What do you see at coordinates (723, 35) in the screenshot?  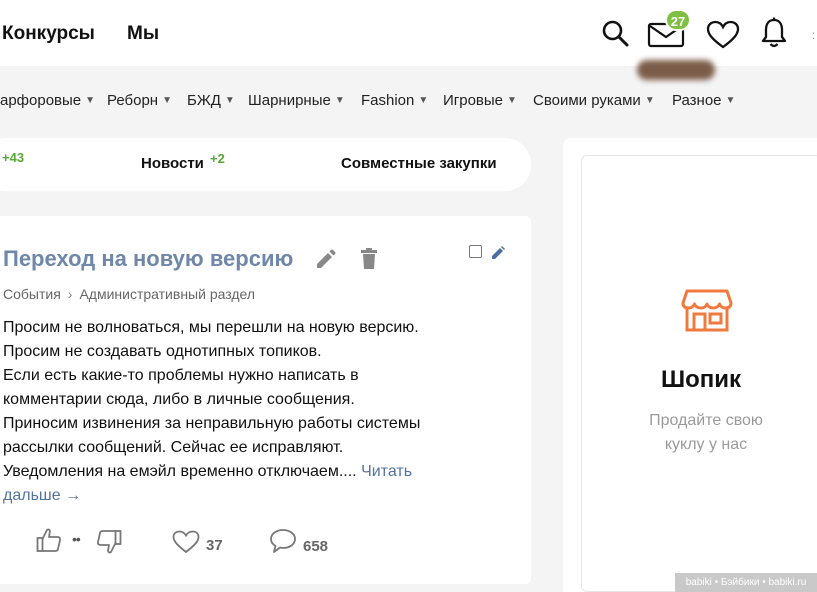 I see `heart-icon` at bounding box center [723, 35].